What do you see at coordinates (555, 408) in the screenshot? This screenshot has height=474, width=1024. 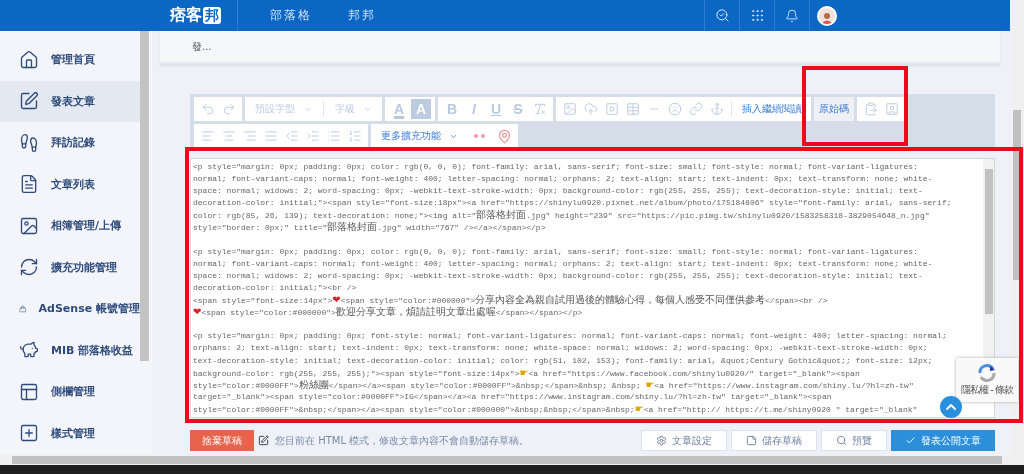 I see `code-line: style="color:#0000FF">&nbsp;</span></a><span style="color:#000000">&nbsp;&nbsp;</span>&nbsp;☛<a href="http:// https://t.me/shiny0920 " target="_blank"` at bounding box center [555, 408].